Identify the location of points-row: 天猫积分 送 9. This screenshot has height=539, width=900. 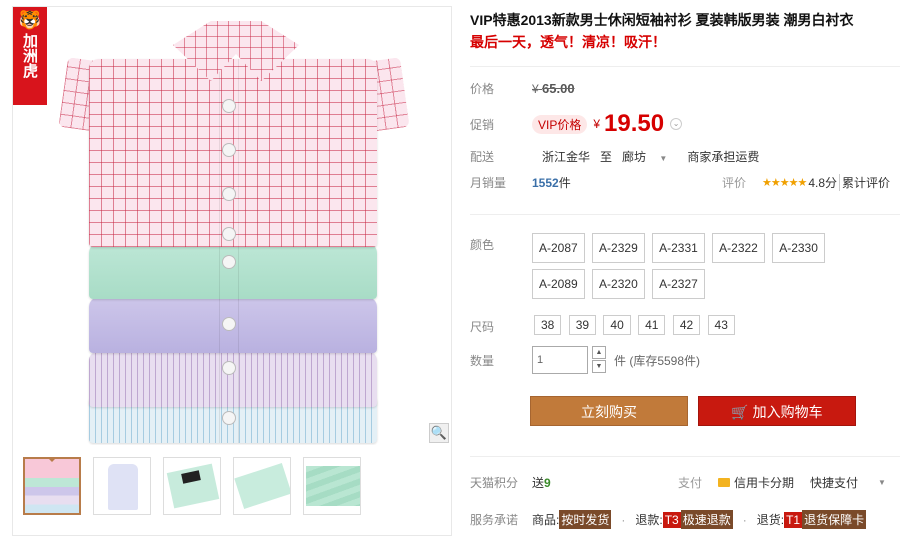
(510, 482).